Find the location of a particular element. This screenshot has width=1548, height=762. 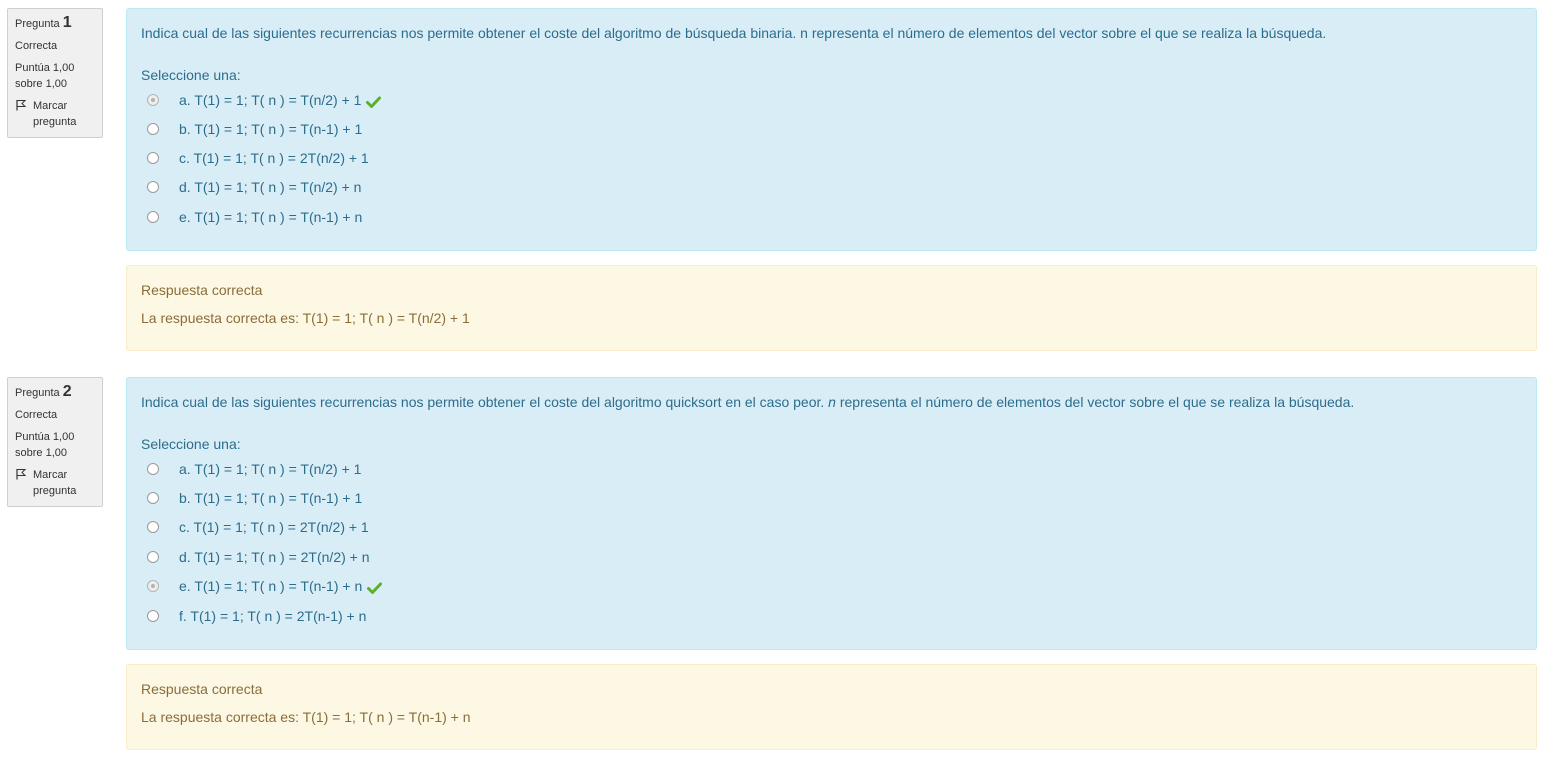

answer-label: d. T(1) = 1; T( n ) = T(n/2) + n is located at coordinates (270, 187).